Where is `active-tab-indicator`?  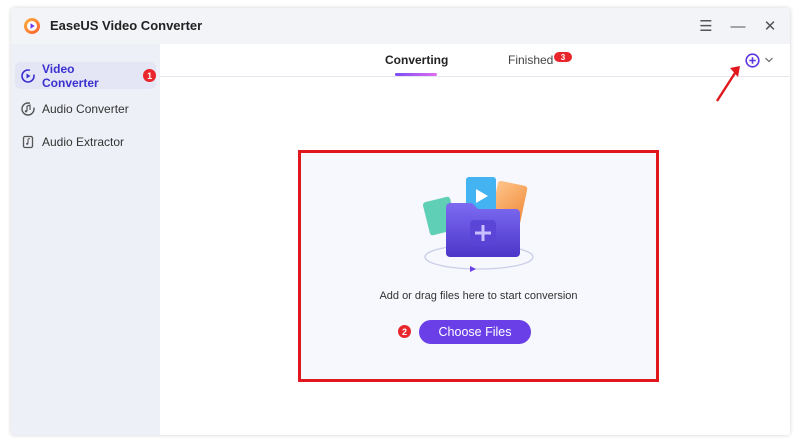 active-tab-indicator is located at coordinates (416, 74).